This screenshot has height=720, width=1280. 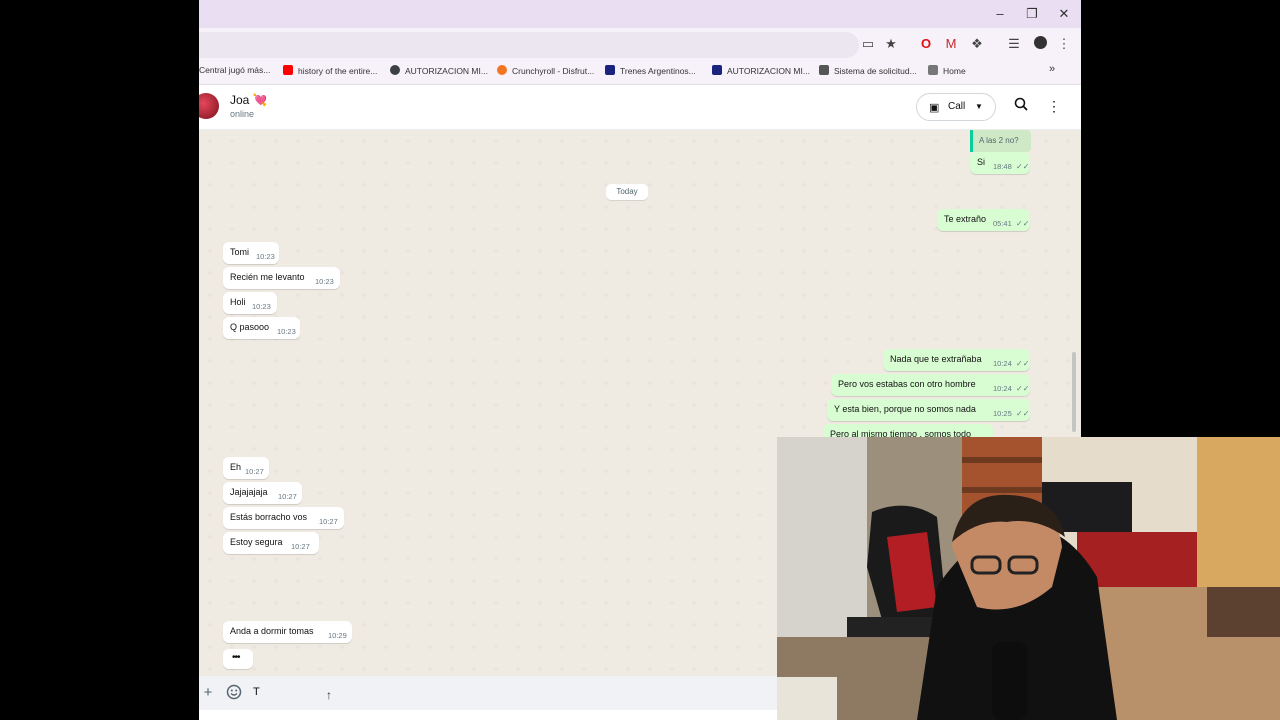 What do you see at coordinates (238, 659) in the screenshot?
I see `typing-indicator: •••` at bounding box center [238, 659].